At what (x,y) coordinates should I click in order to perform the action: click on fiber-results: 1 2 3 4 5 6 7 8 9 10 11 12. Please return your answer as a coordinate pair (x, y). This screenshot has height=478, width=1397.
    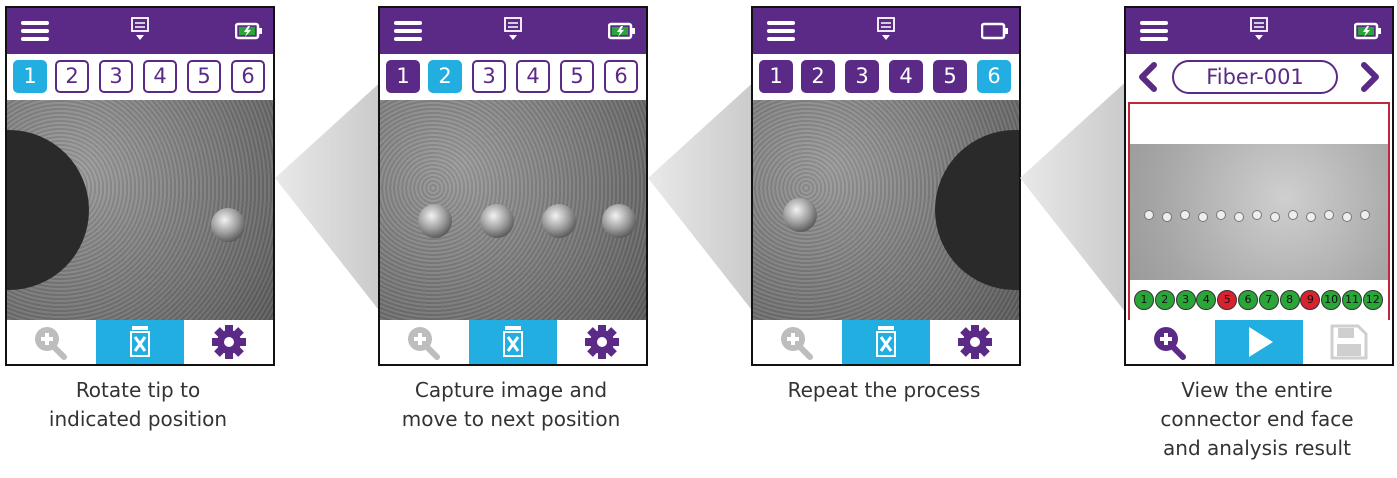
    Looking at the image, I should click on (1259, 301).